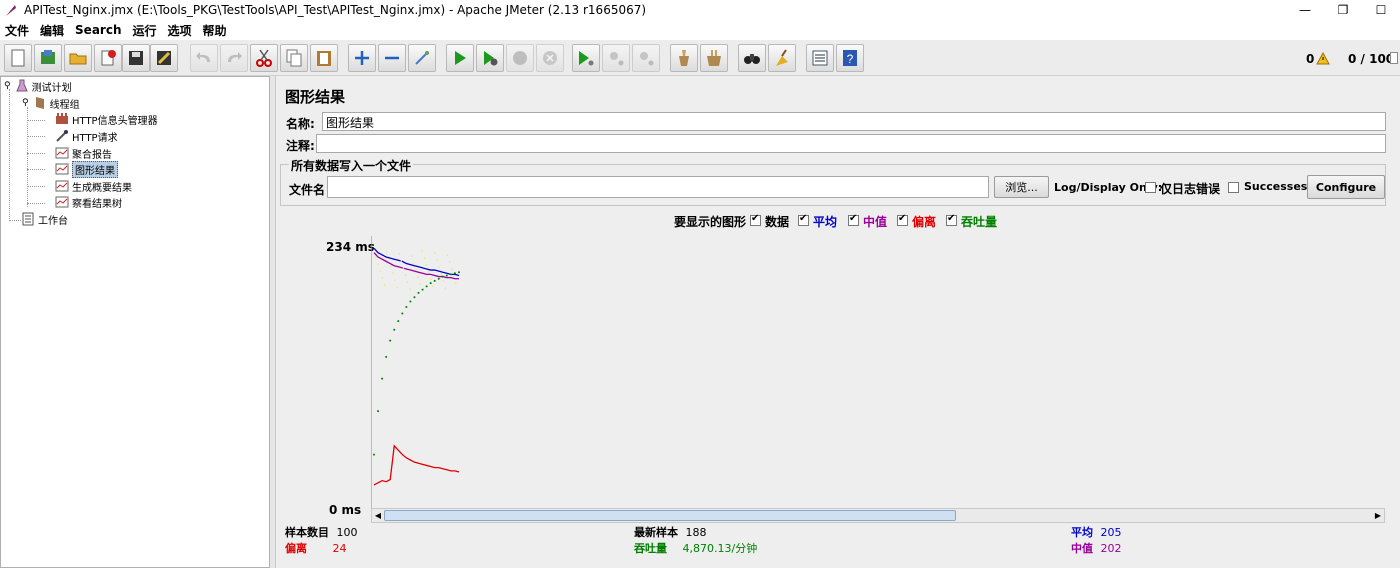  What do you see at coordinates (294, 58) in the screenshot?
I see `copy-button` at bounding box center [294, 58].